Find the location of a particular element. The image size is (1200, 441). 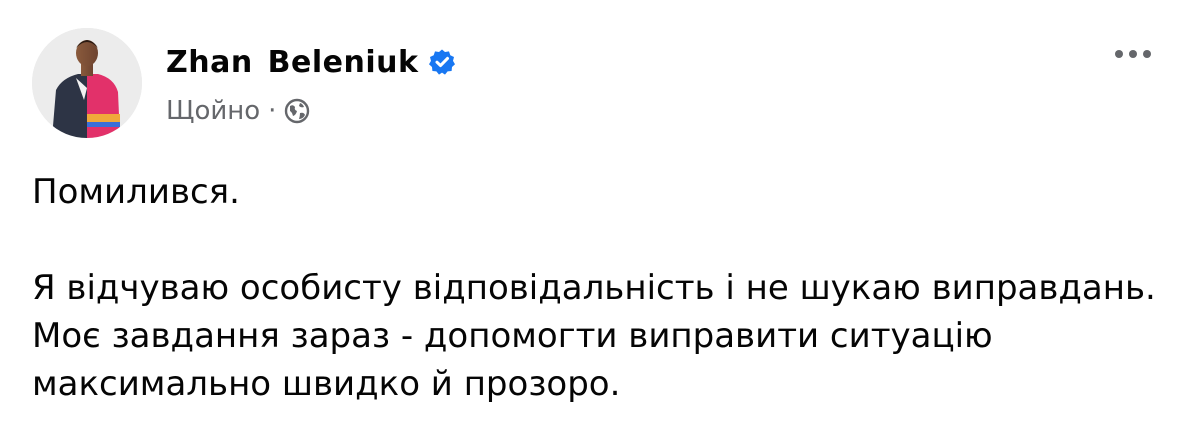

globe-icon is located at coordinates (297, 111).